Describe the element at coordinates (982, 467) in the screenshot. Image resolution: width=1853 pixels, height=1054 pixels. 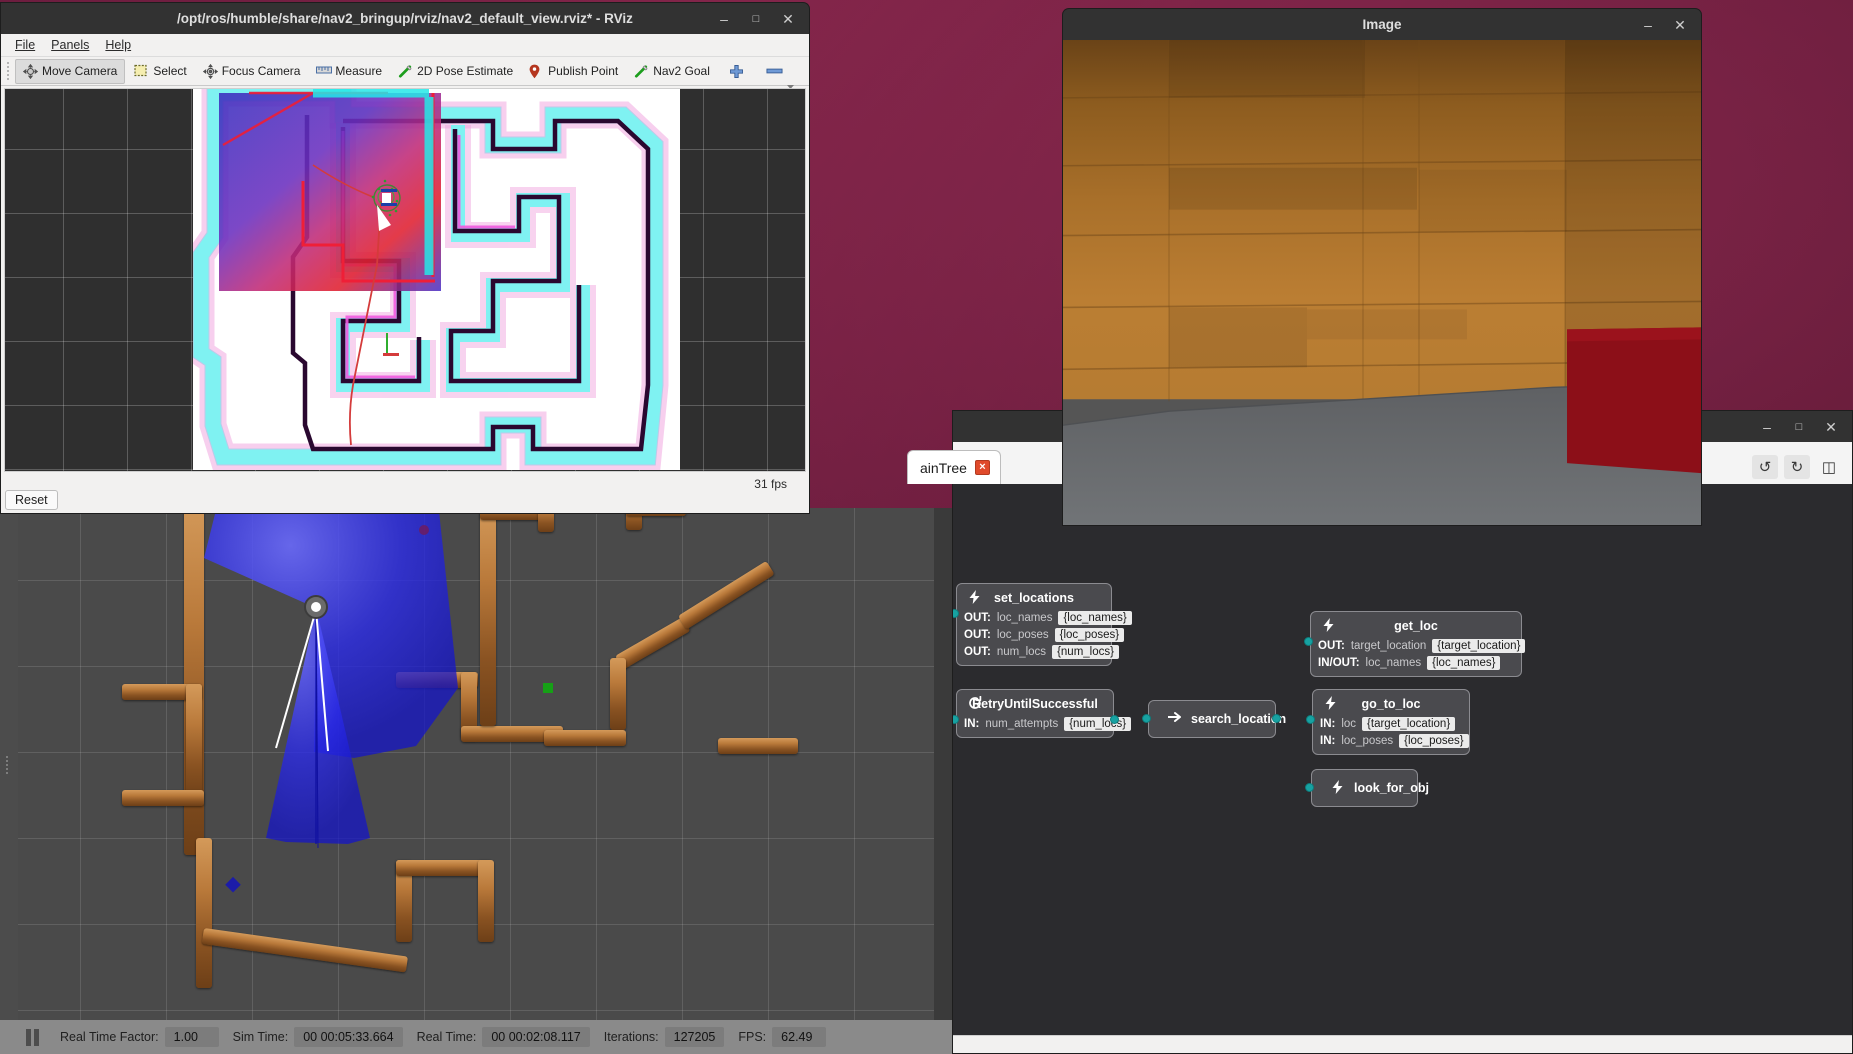
I see `tab-close-icon: ×` at that location.